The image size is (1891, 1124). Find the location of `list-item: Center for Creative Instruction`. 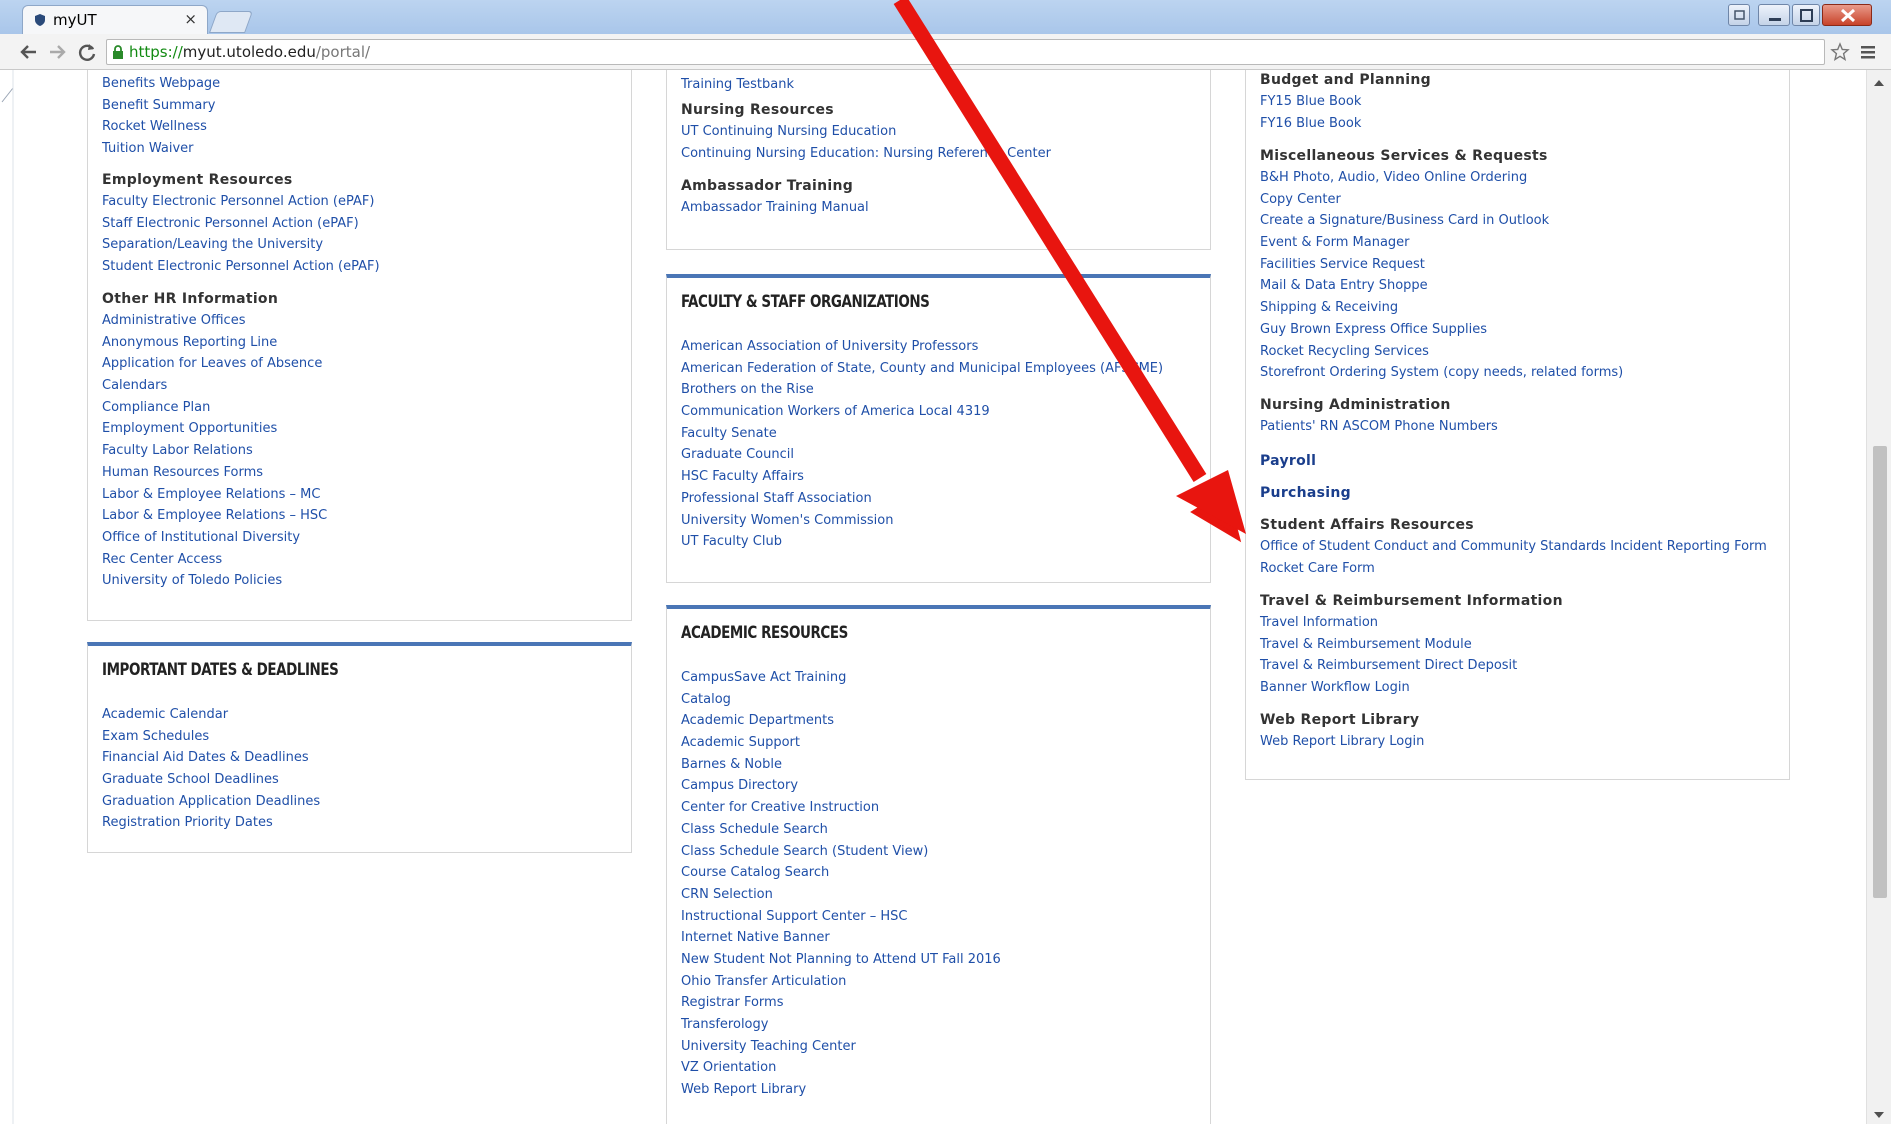

list-item: Center for Creative Instruction is located at coordinates (841, 808).